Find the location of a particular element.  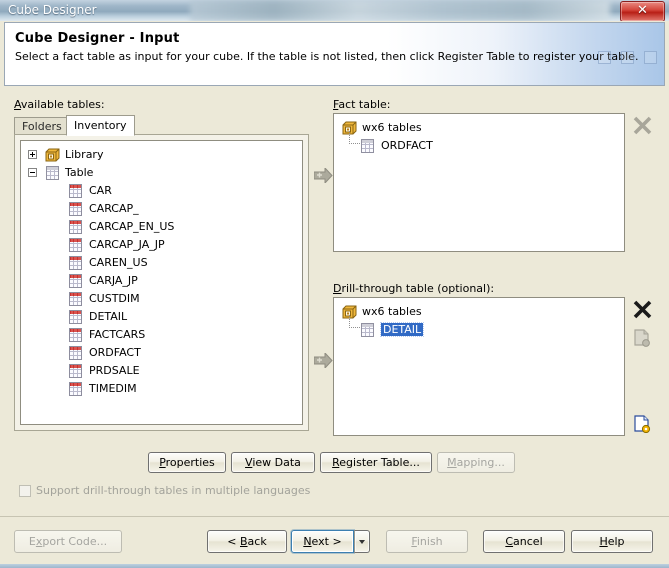

drill-remove-x-icon is located at coordinates (642, 311).